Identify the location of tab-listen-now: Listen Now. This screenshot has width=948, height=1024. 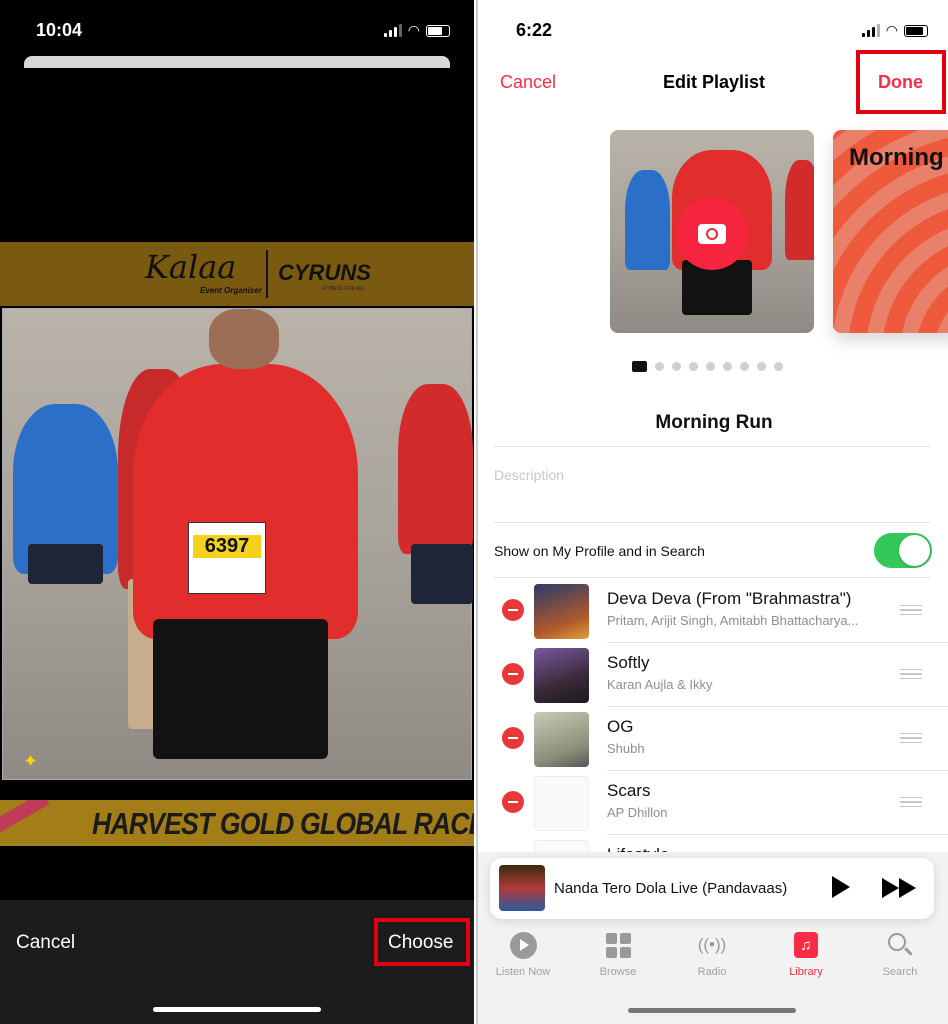
(523, 954).